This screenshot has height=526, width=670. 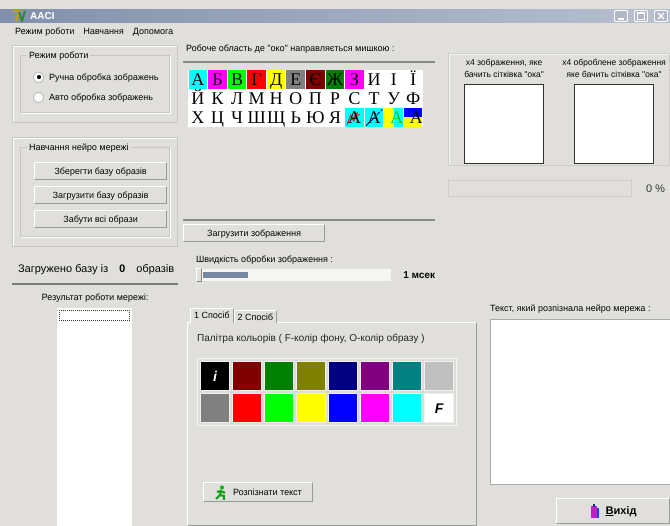 I want to click on radio-option: Авто обробка зображень, so click(x=98, y=97).